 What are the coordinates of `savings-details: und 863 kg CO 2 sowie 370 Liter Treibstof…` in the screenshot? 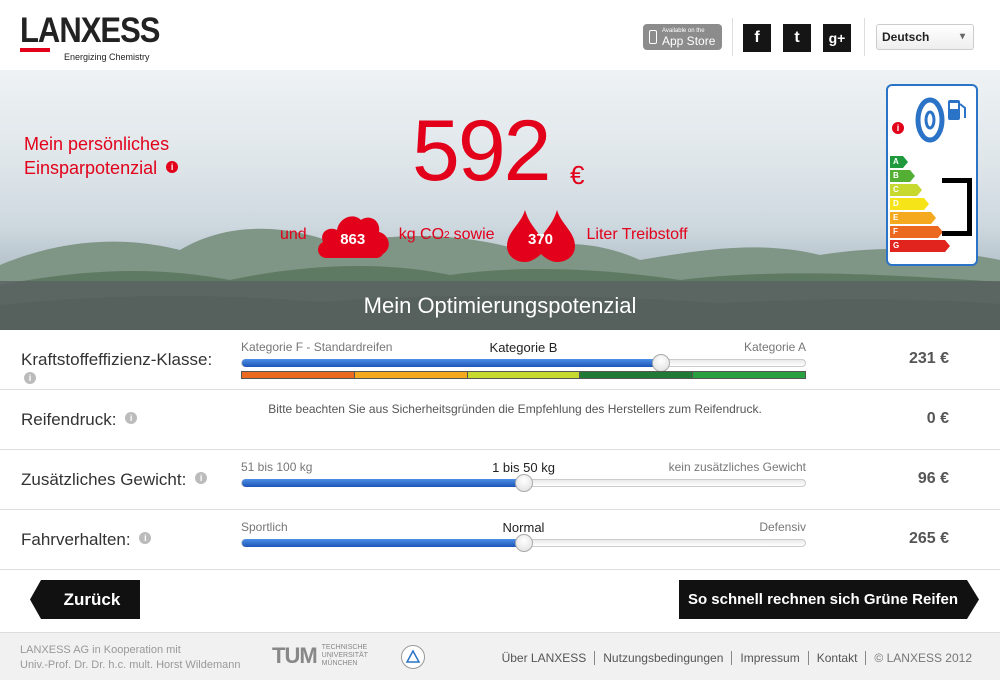 It's located at (484, 236).